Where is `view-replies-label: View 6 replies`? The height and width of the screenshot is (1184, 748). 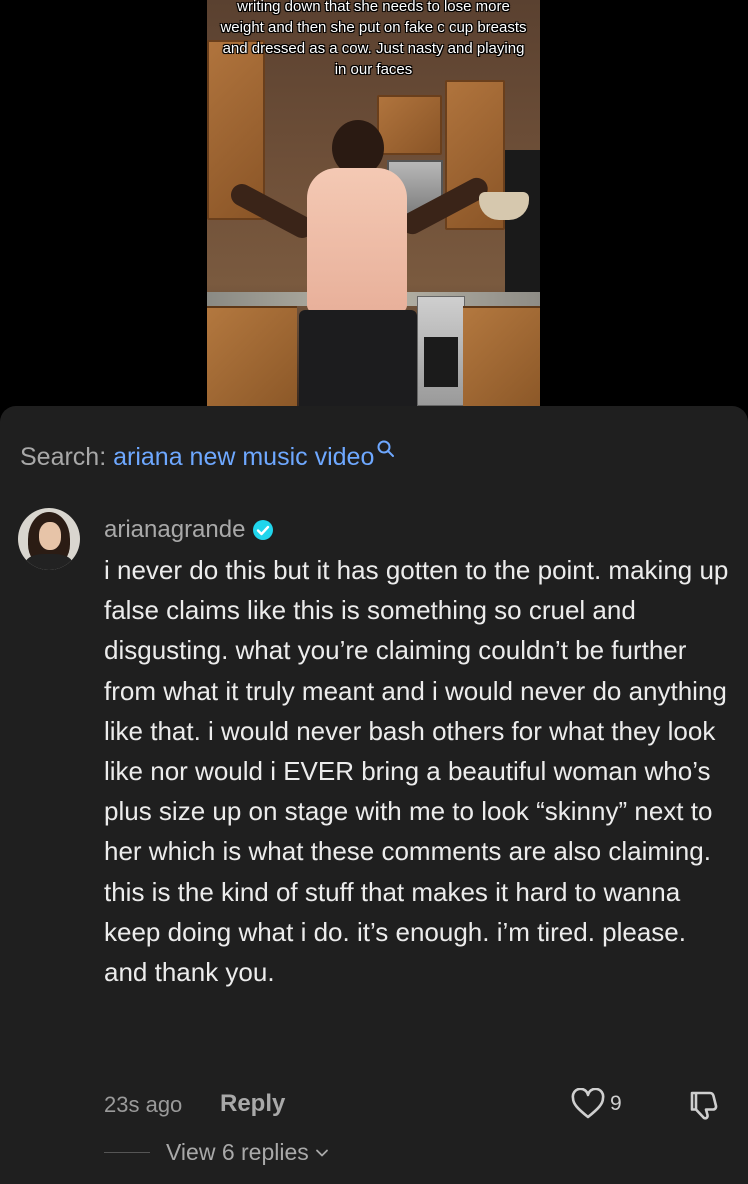 view-replies-label: View 6 replies is located at coordinates (237, 1152).